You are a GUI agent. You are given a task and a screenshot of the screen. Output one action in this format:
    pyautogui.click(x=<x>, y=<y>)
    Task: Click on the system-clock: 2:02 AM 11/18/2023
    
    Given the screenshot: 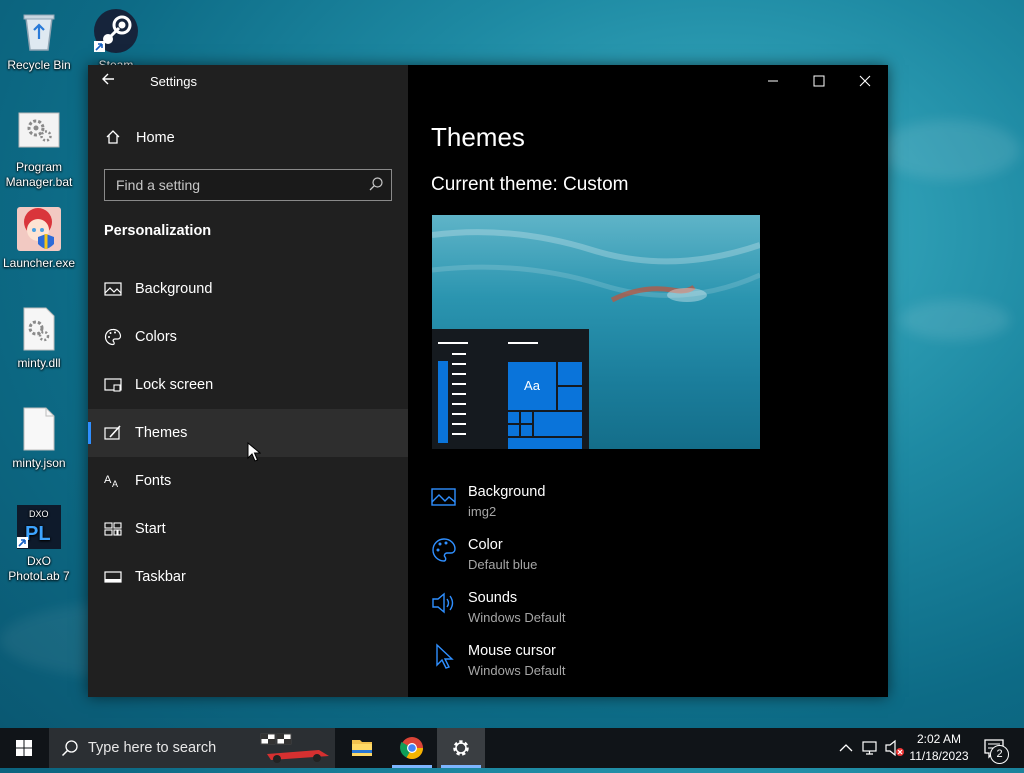 What is the action you would take?
    pyautogui.click(x=939, y=748)
    